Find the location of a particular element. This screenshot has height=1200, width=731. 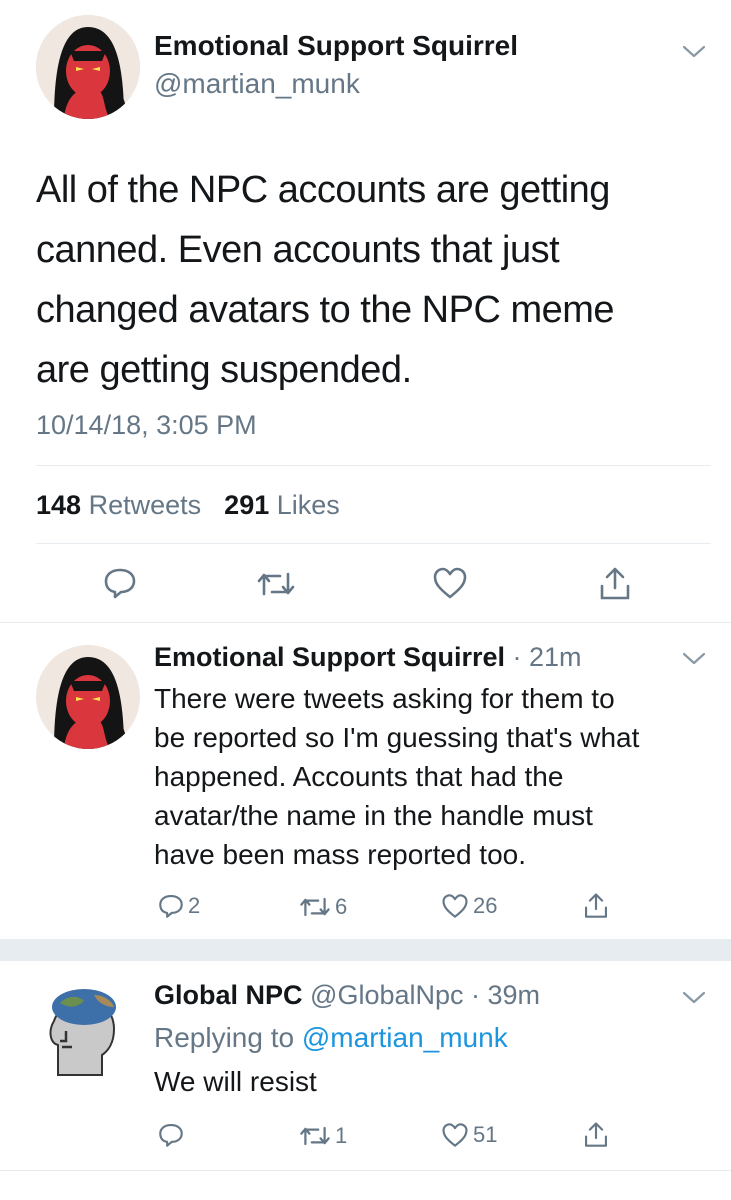

avatar-global-npc is located at coordinates (83, 1031).